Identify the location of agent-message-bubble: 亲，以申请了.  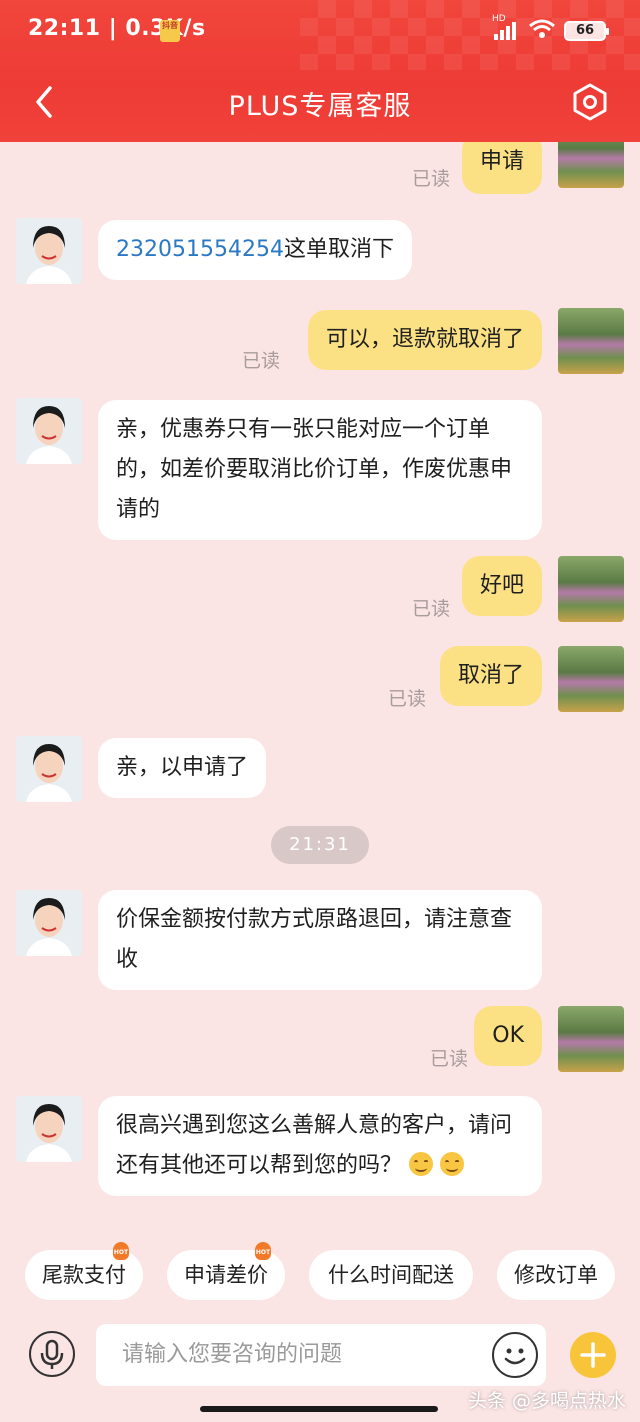
(182, 768).